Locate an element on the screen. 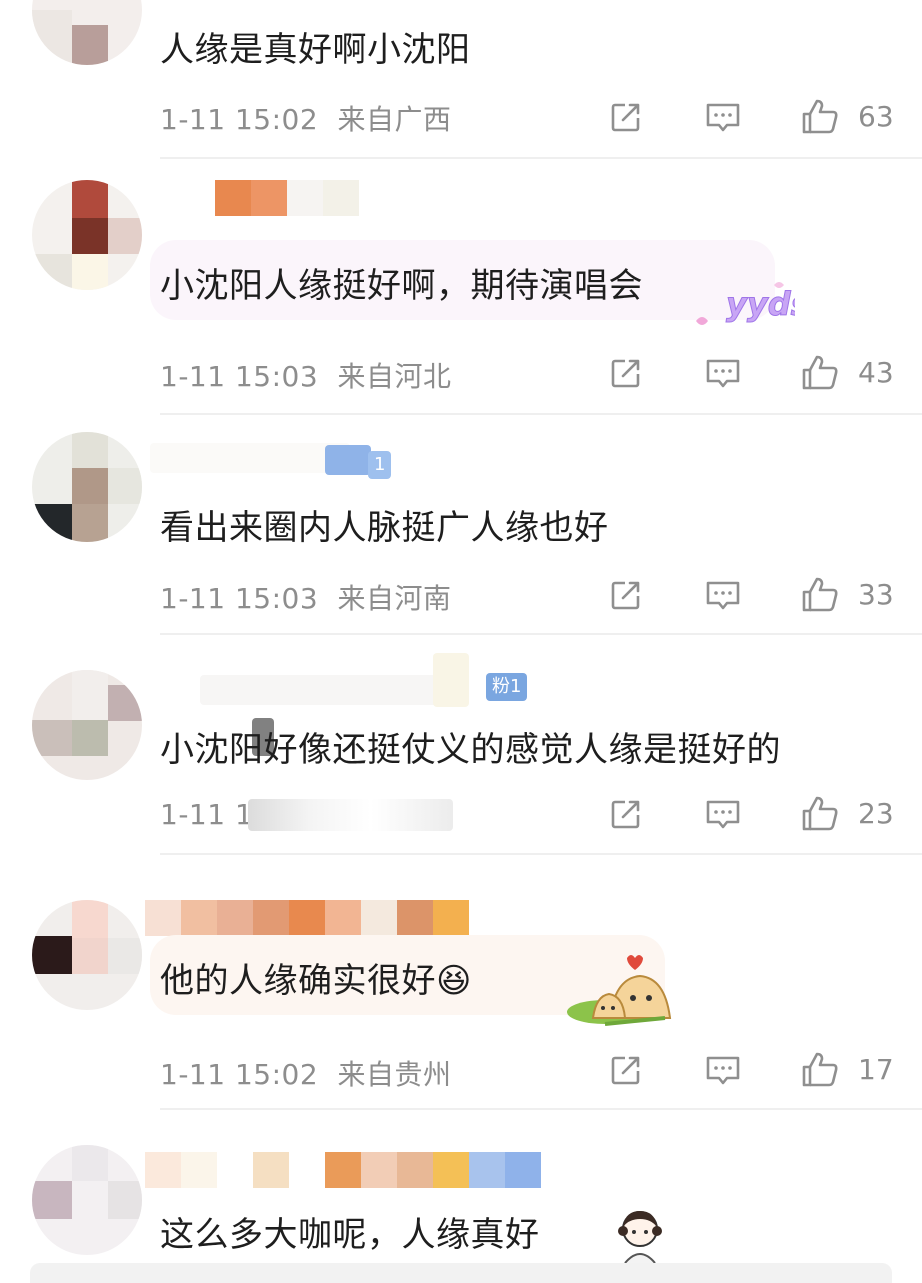 Image resolution: width=922 pixels, height=1283 pixels. comment-text: 人缘是真好啊小沈阳 is located at coordinates (315, 50).